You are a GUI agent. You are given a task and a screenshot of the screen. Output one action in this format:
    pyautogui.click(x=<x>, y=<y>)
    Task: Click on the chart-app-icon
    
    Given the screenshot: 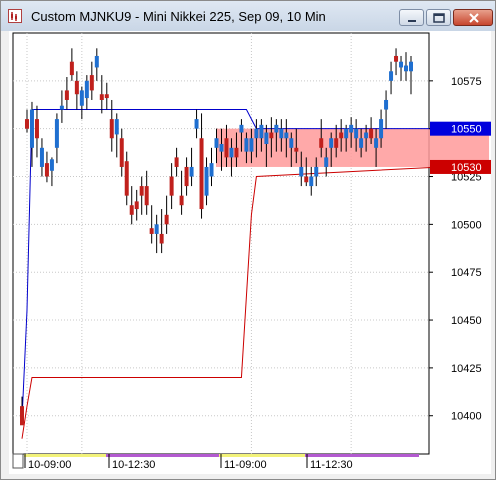 What is the action you would take?
    pyautogui.click(x=15, y=16)
    